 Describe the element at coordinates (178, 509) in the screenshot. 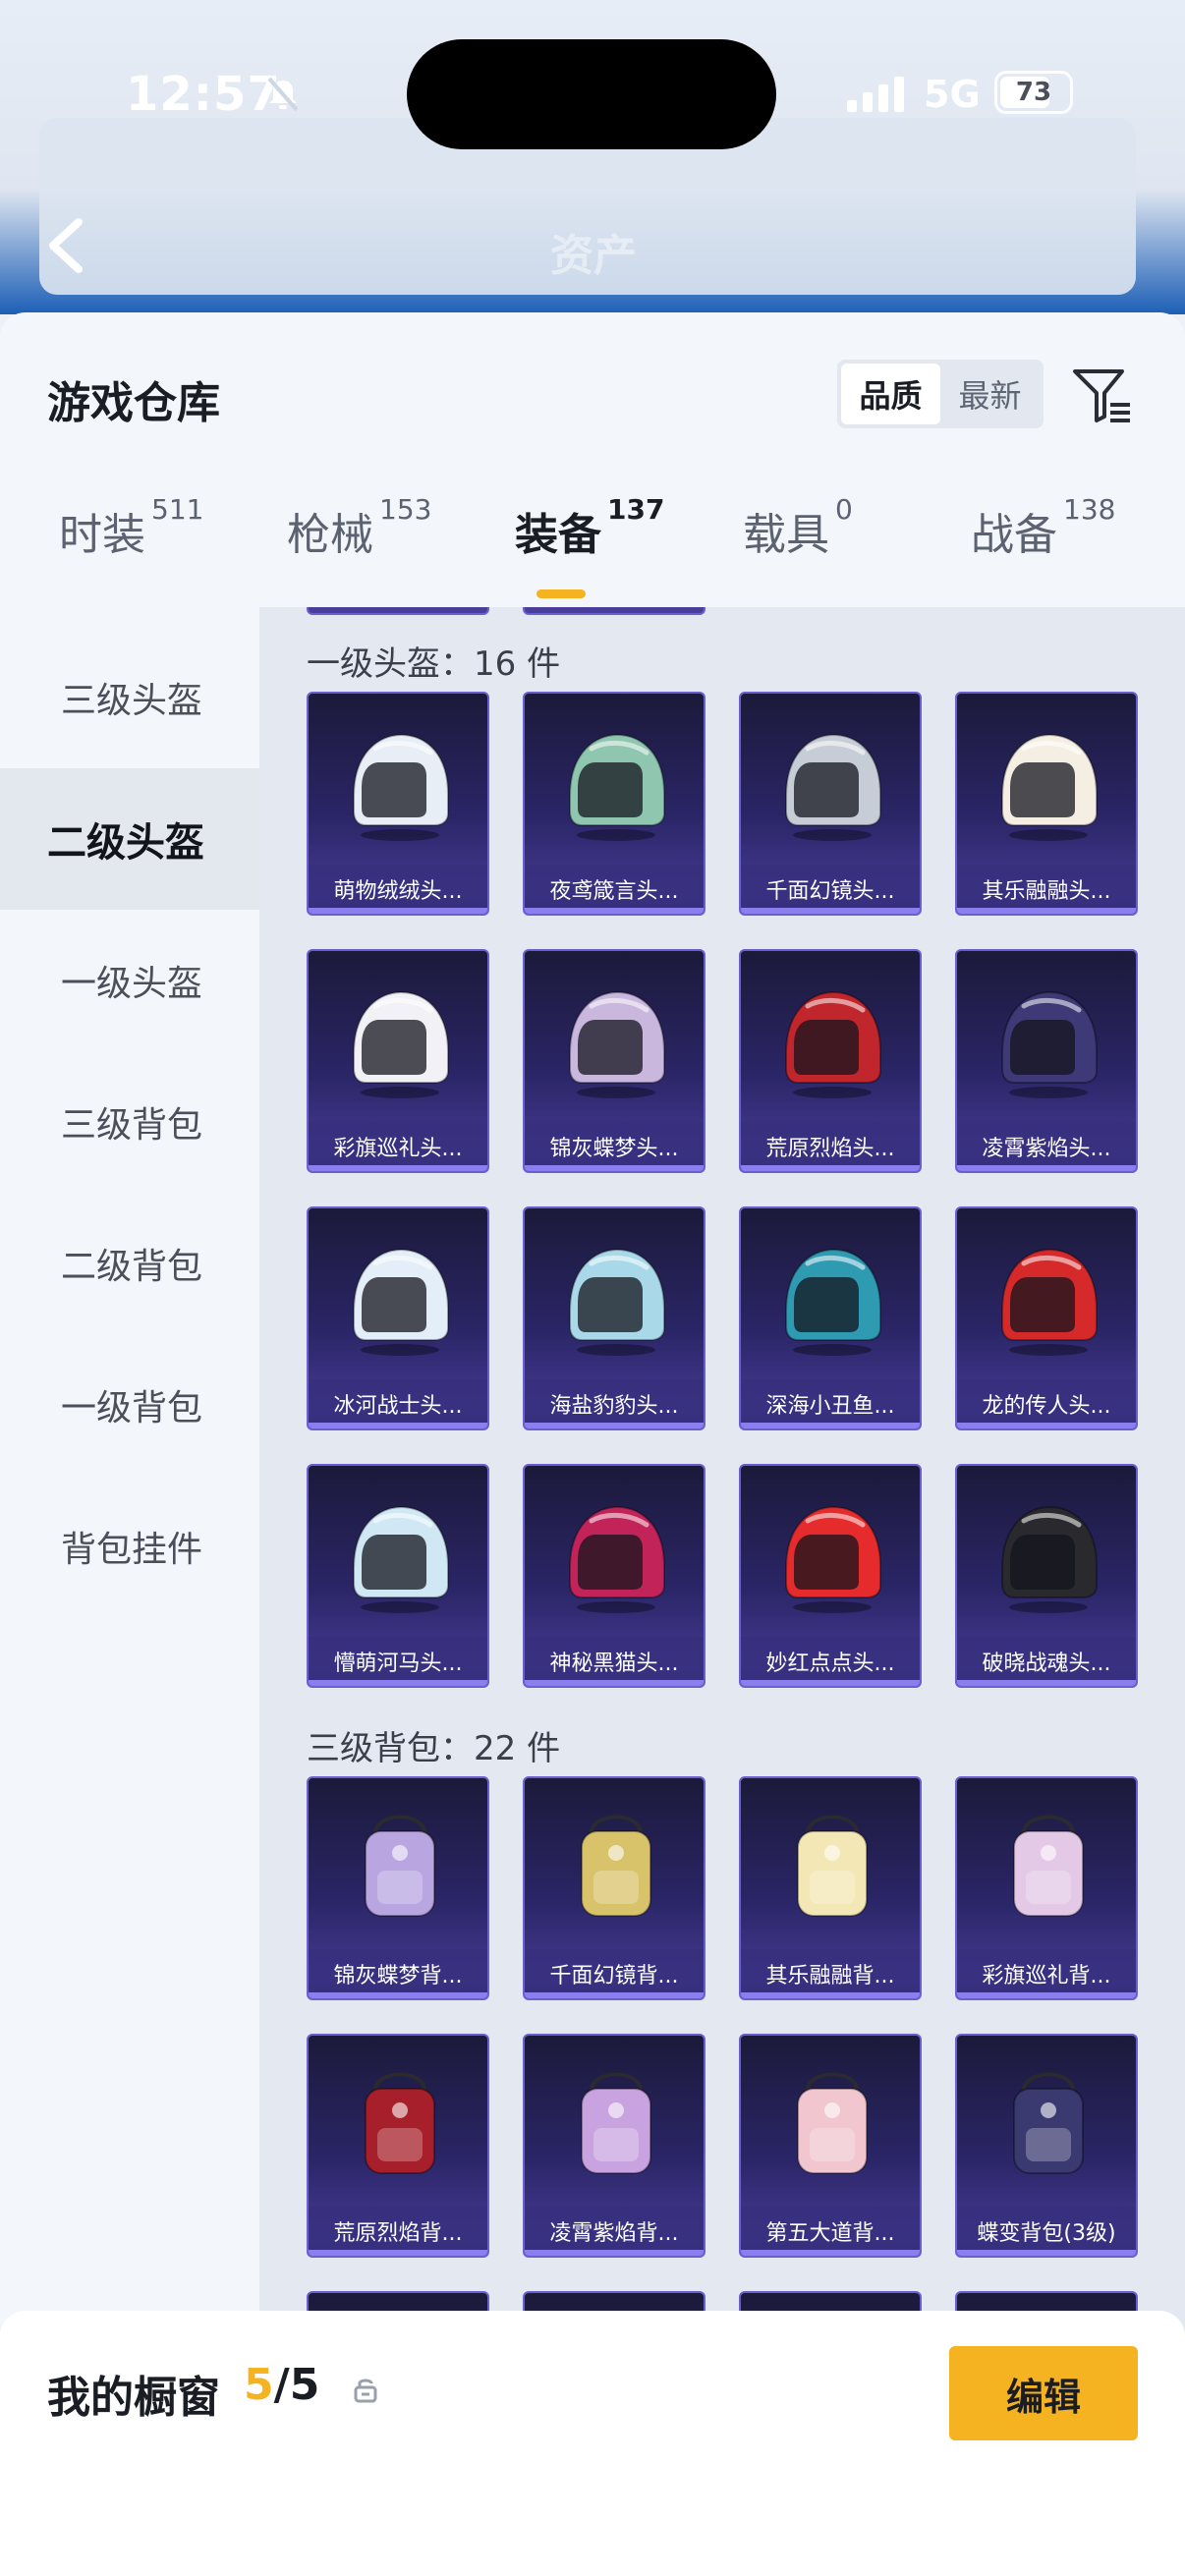

I see `tab-count: 511` at that location.